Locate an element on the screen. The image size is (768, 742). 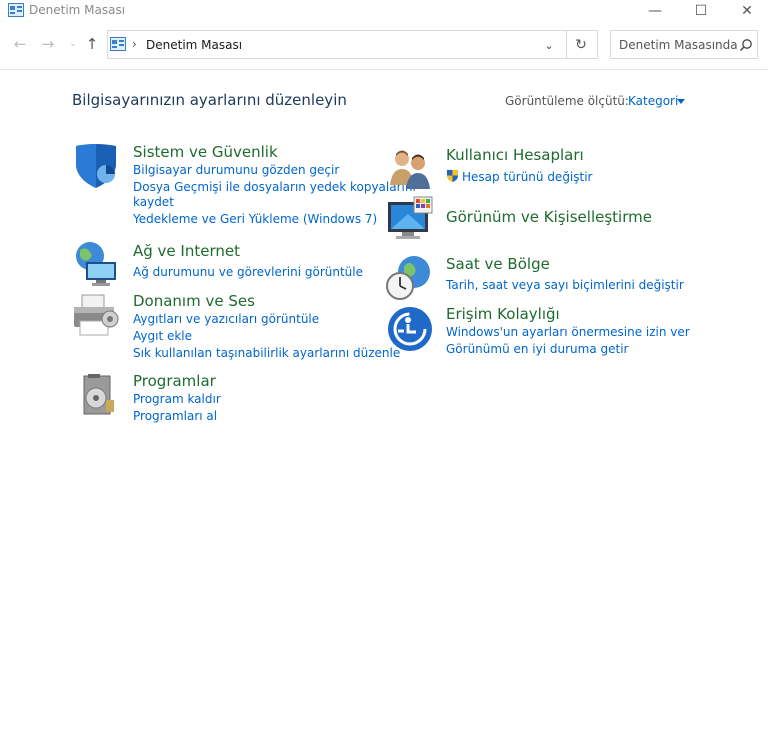
link-file-history-save: kaydet is located at coordinates (153, 202).